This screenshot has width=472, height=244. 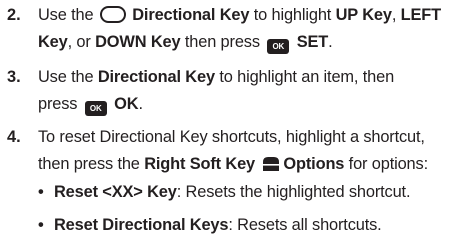 What do you see at coordinates (271, 164) in the screenshot?
I see `right-soft-key-icon` at bounding box center [271, 164].